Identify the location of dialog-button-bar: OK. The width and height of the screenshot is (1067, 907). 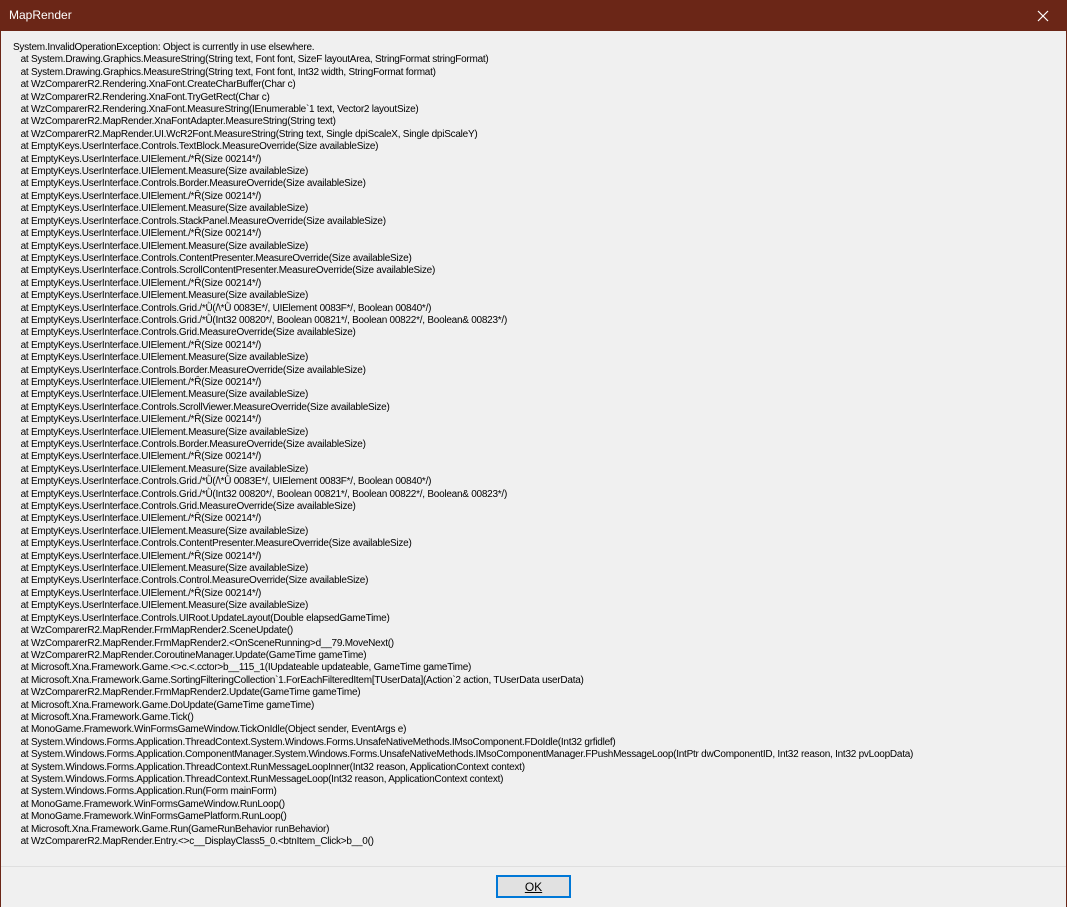
(533, 886).